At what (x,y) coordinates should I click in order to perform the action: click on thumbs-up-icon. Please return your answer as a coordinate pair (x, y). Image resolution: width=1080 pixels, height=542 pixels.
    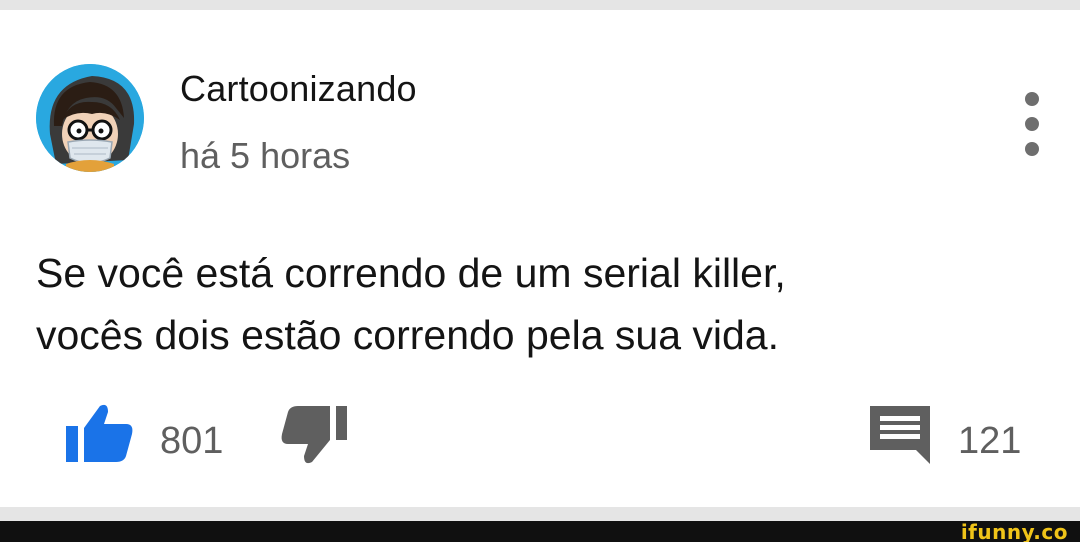
    Looking at the image, I should click on (99, 433).